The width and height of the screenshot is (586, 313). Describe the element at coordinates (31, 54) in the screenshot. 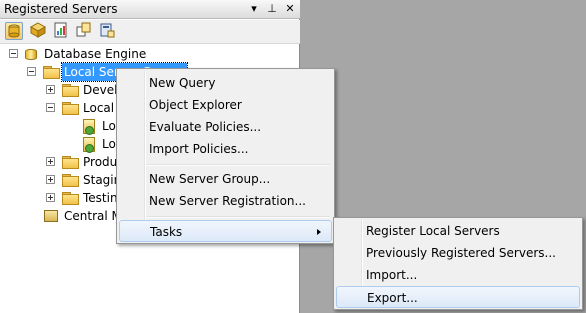

I see `database-icon` at that location.